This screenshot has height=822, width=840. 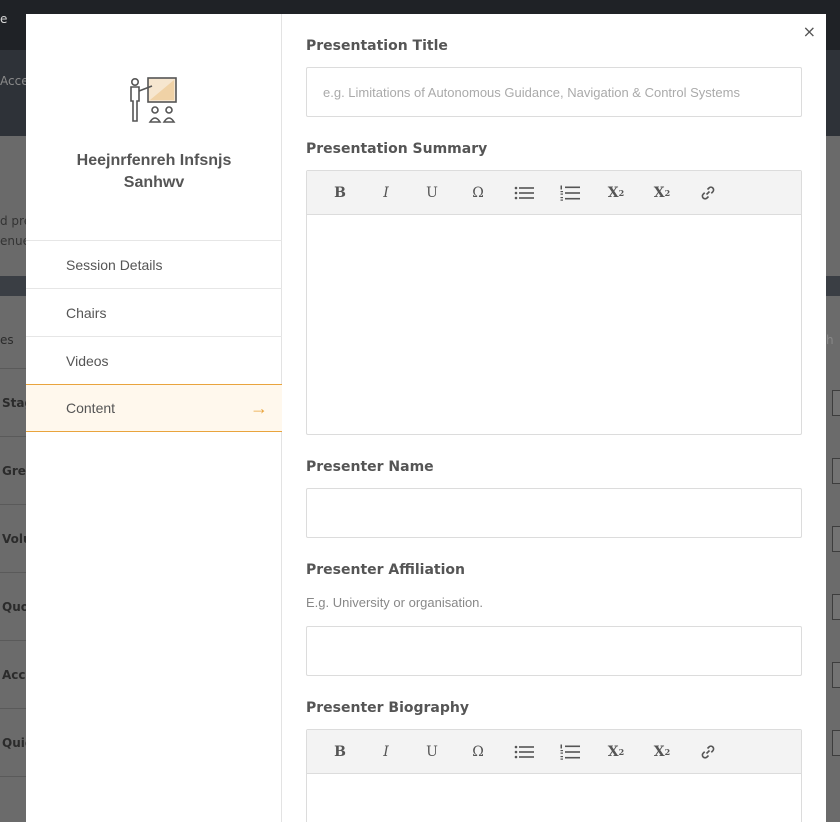 What do you see at coordinates (155, 101) in the screenshot?
I see `presentation-icon` at bounding box center [155, 101].